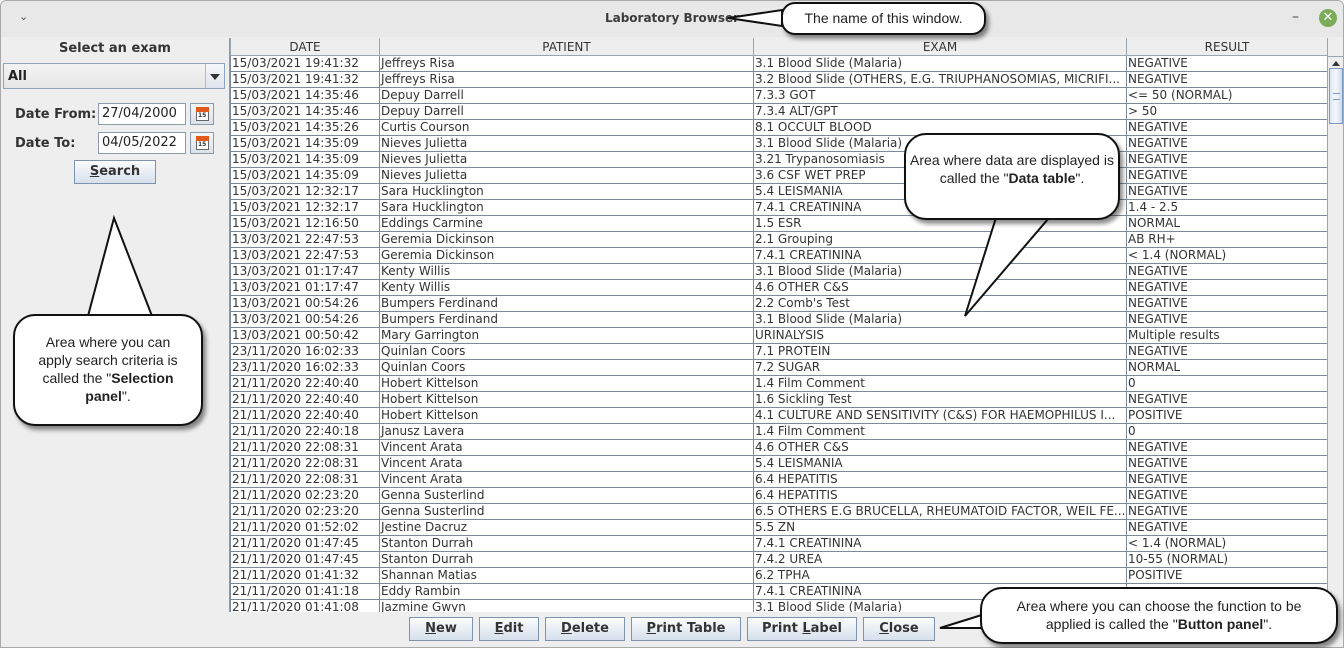 The width and height of the screenshot is (1344, 648). What do you see at coordinates (940, 527) in the screenshot?
I see `exam-cell: 5.5 ZN` at bounding box center [940, 527].